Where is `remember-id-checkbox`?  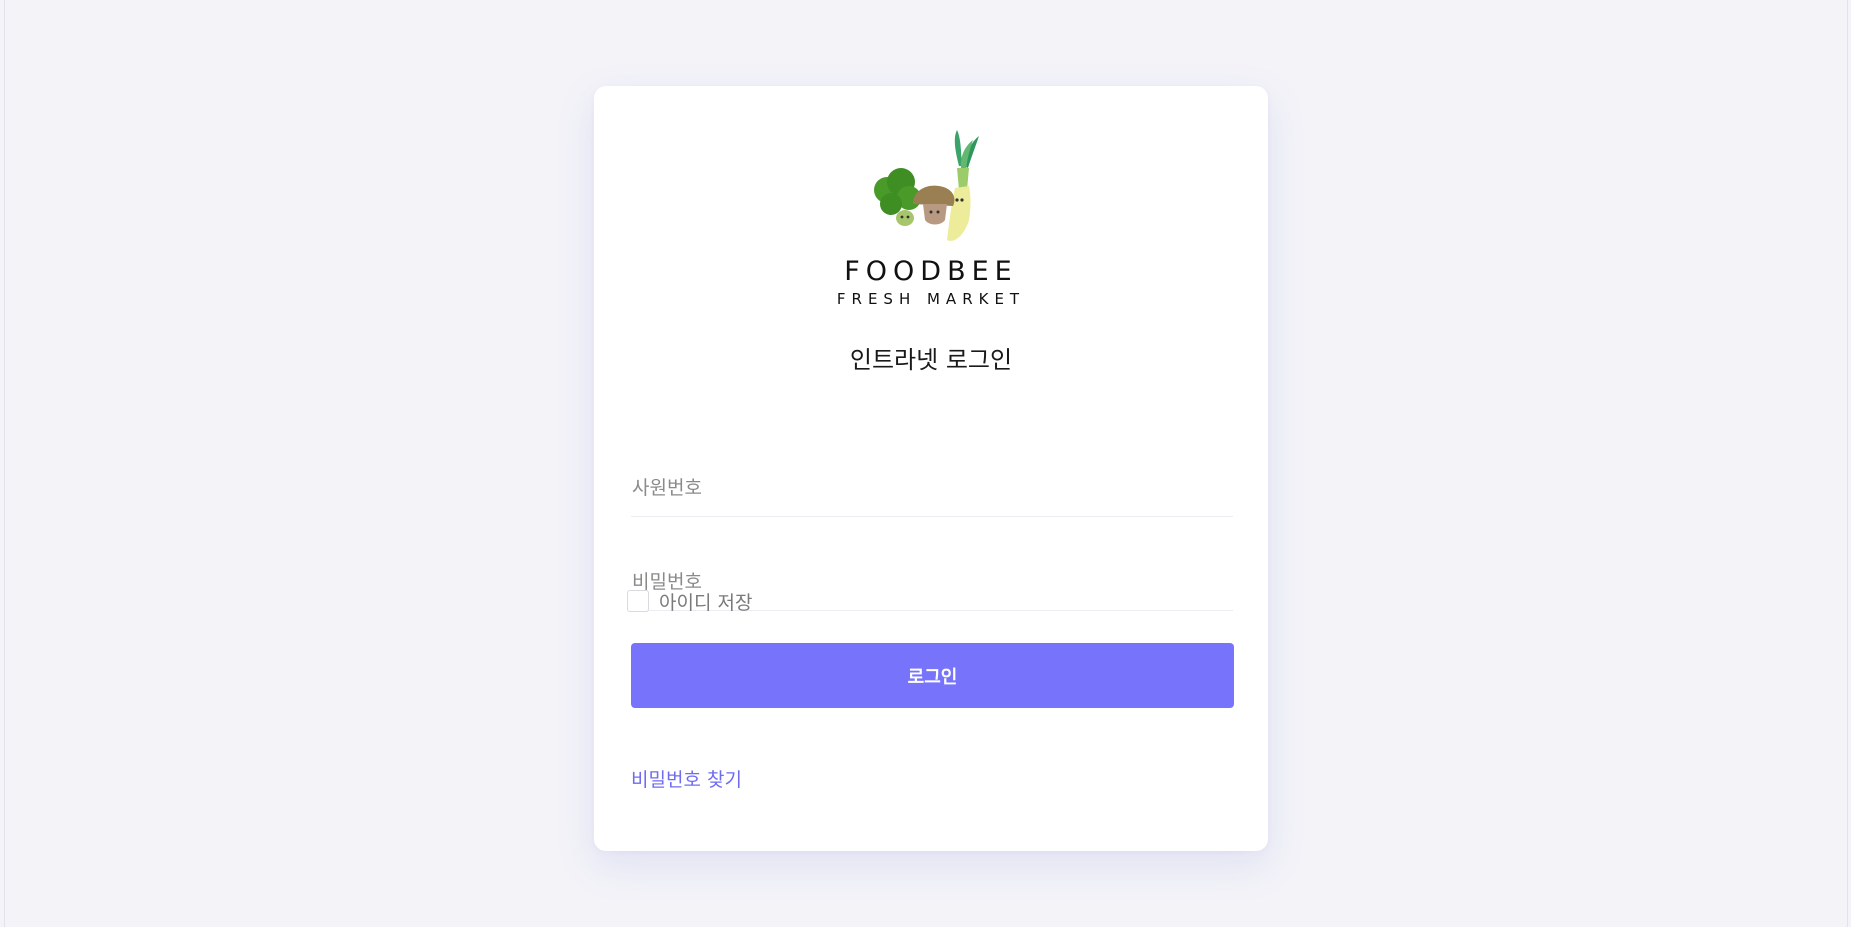
remember-id-checkbox is located at coordinates (638, 601).